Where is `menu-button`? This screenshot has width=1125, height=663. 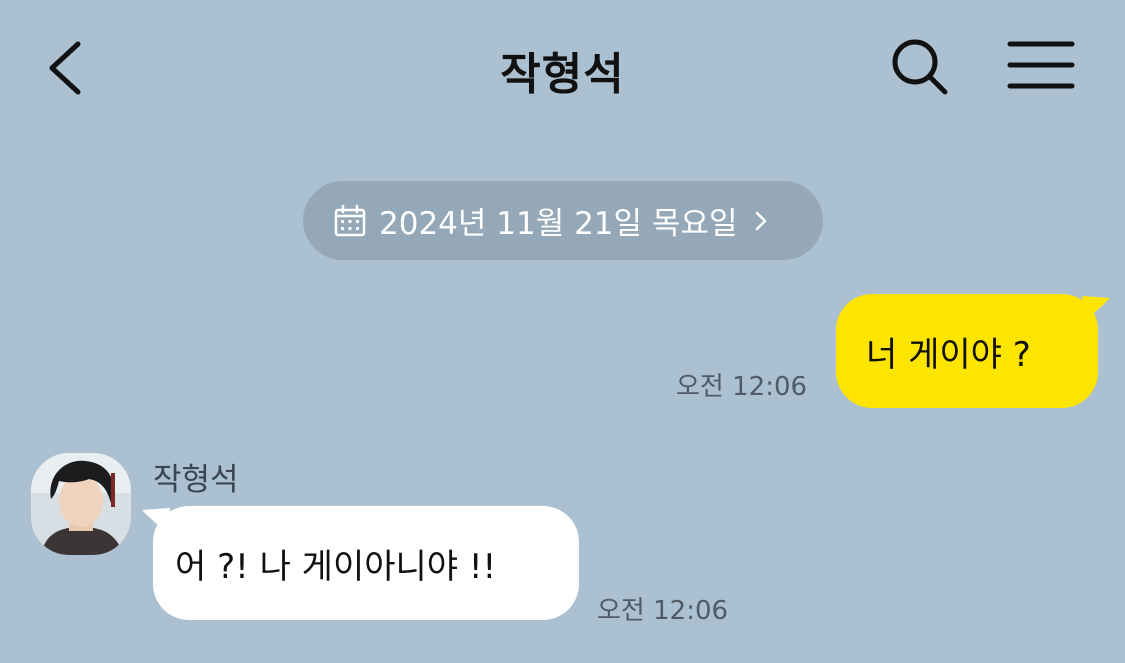
menu-button is located at coordinates (1041, 65).